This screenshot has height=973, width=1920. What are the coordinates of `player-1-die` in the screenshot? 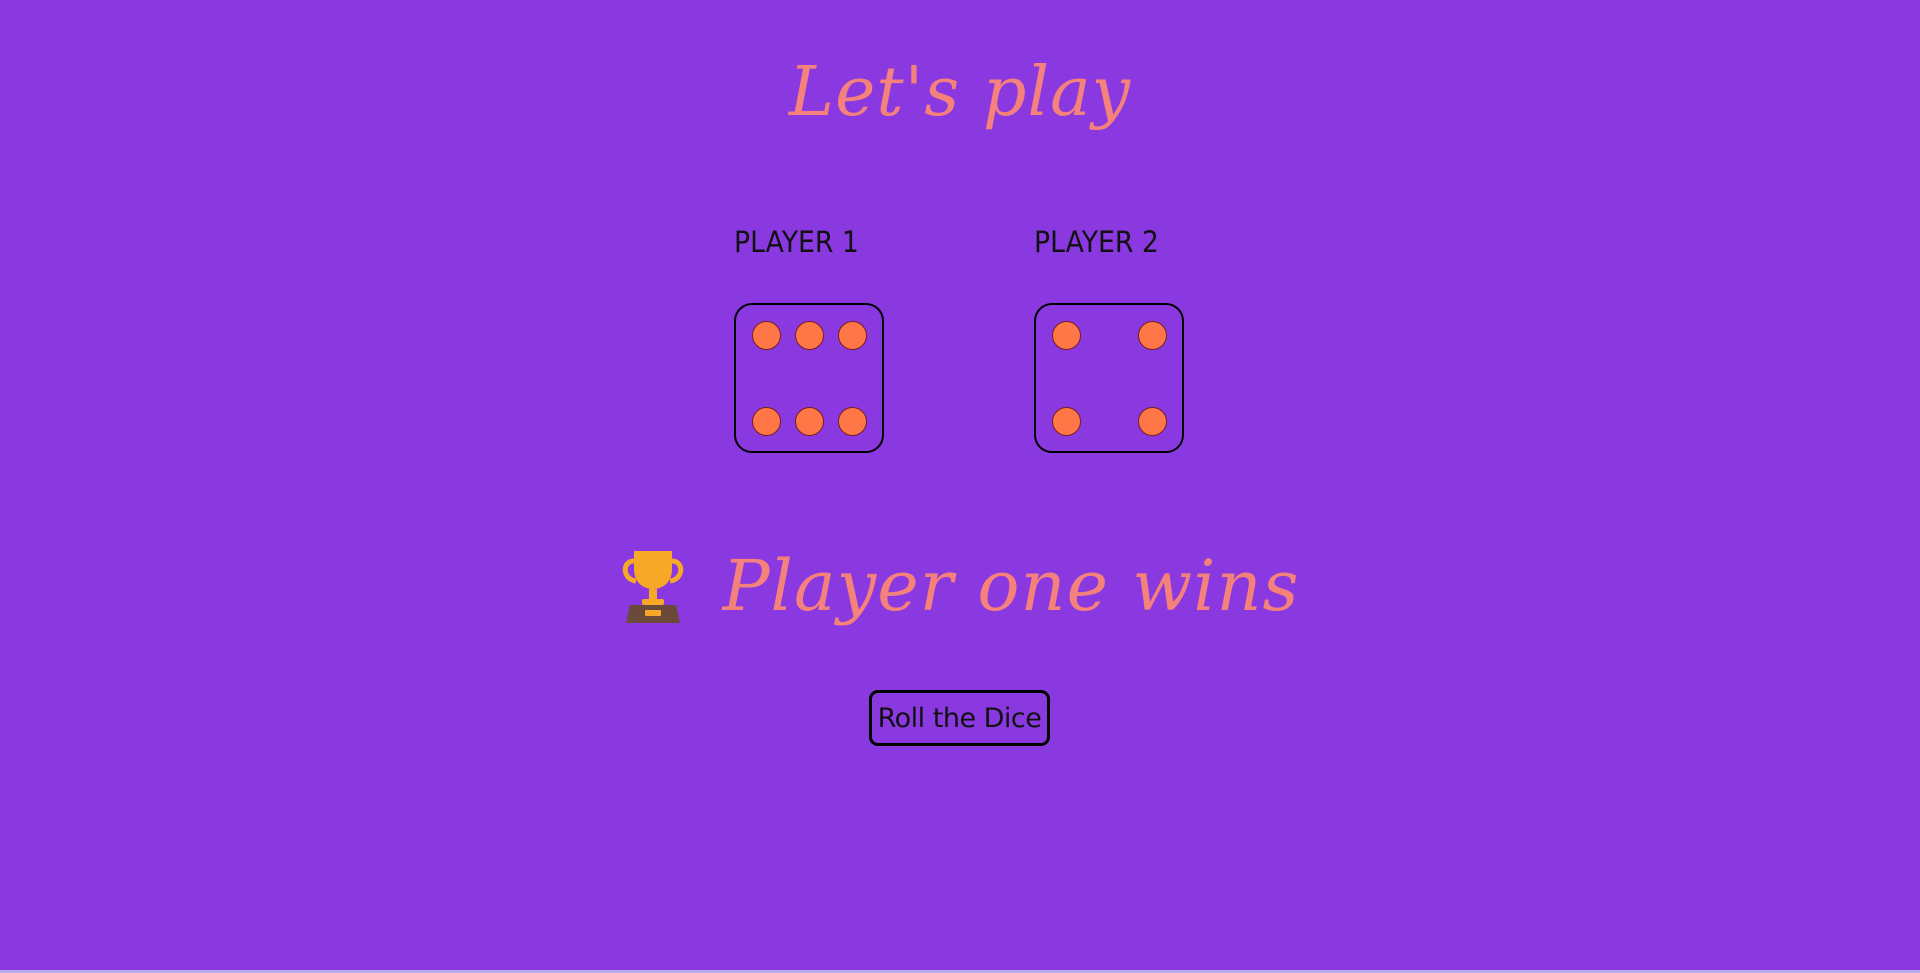 It's located at (809, 378).